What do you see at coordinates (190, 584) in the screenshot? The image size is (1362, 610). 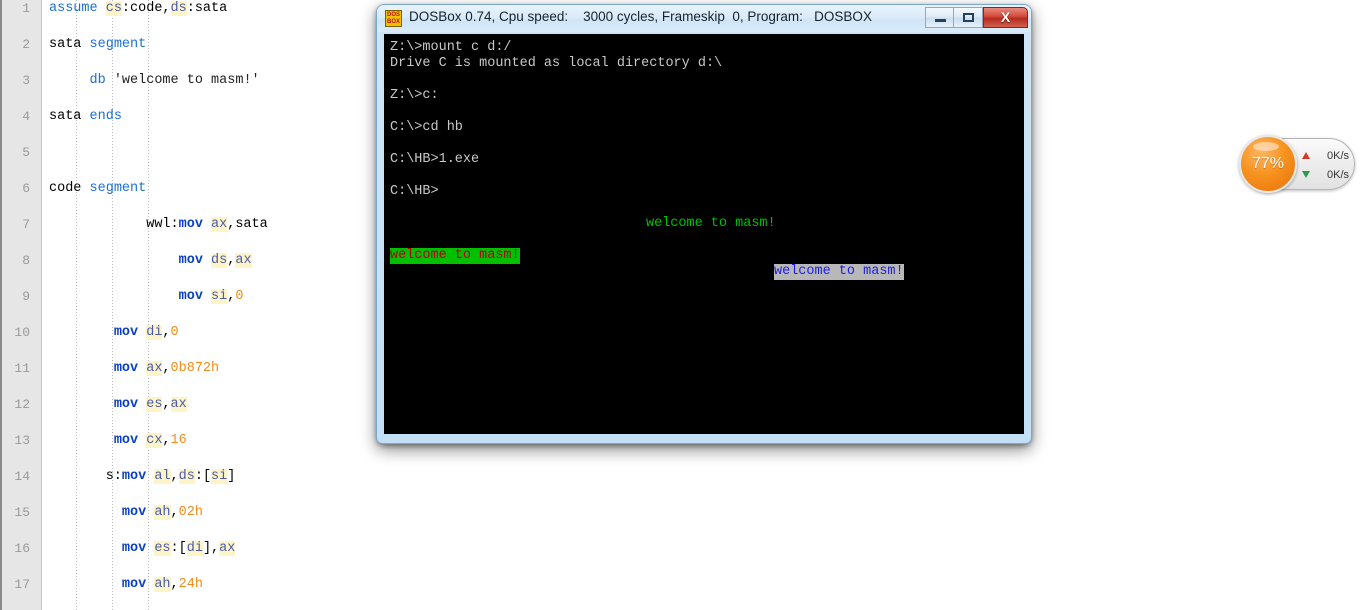 I see `code-token: 24h` at bounding box center [190, 584].